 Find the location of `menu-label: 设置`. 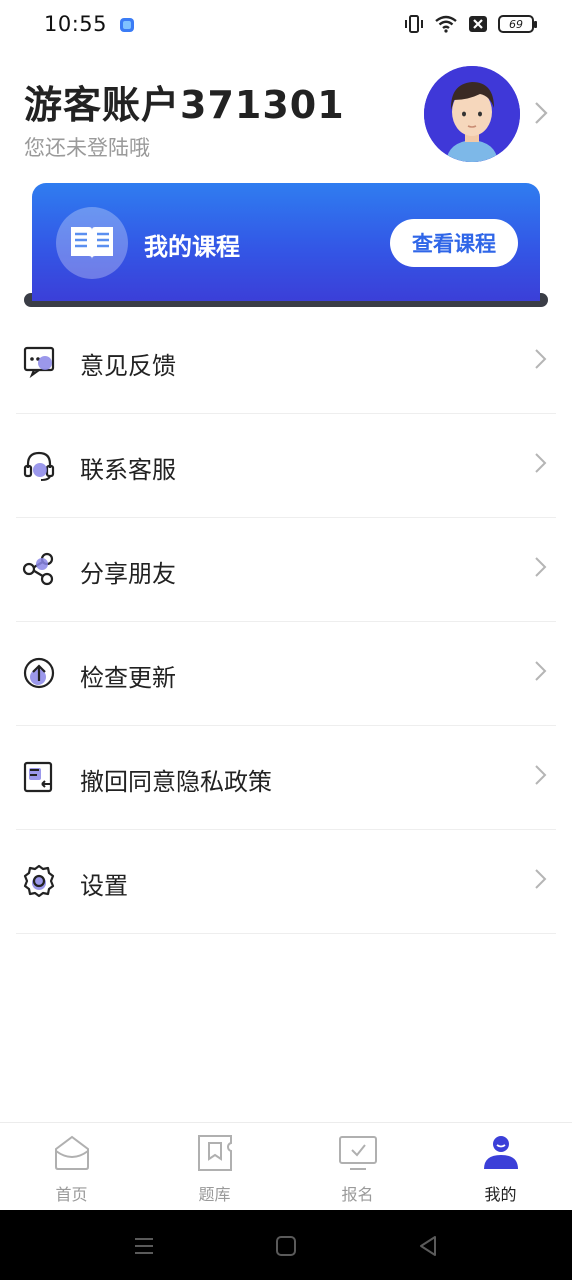

menu-label: 设置 is located at coordinates (104, 886).